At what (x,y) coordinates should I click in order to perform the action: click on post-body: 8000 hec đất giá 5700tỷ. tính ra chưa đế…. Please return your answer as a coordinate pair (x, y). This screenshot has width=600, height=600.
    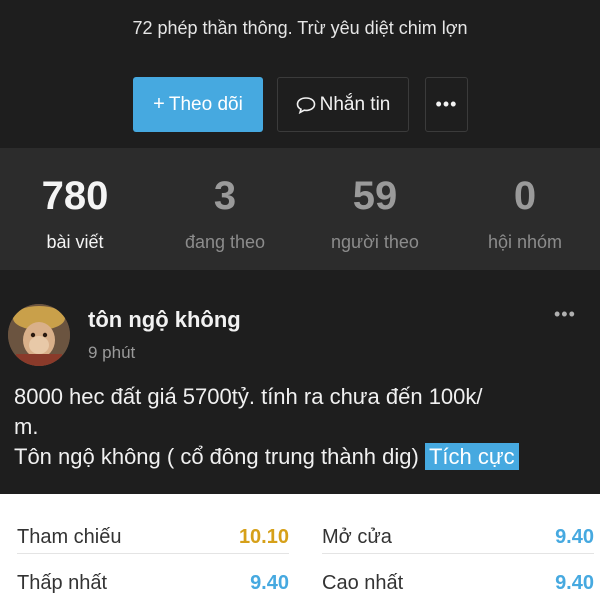
    Looking at the image, I should click on (304, 427).